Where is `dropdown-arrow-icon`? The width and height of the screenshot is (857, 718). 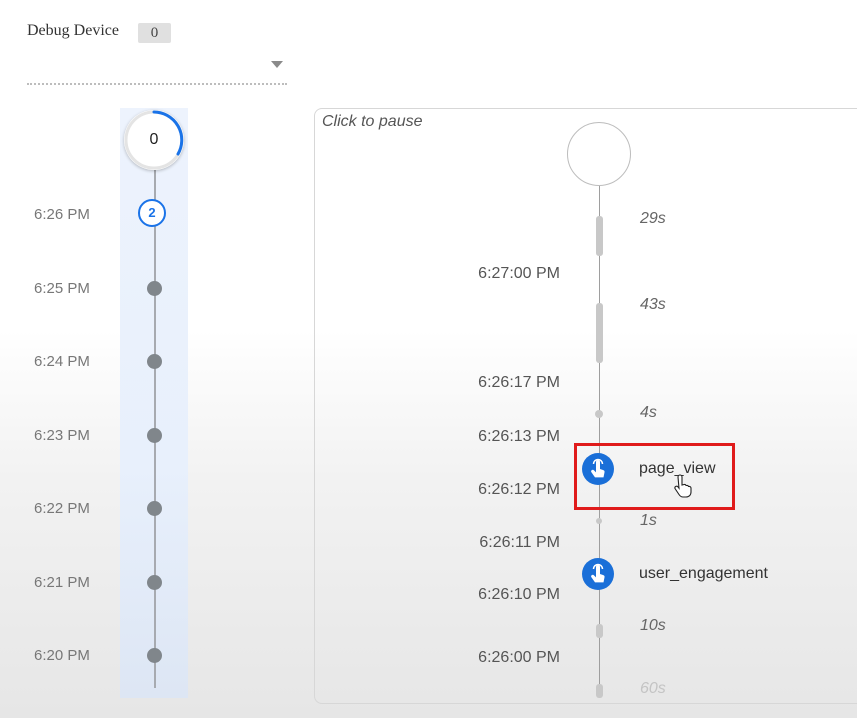 dropdown-arrow-icon is located at coordinates (277, 64).